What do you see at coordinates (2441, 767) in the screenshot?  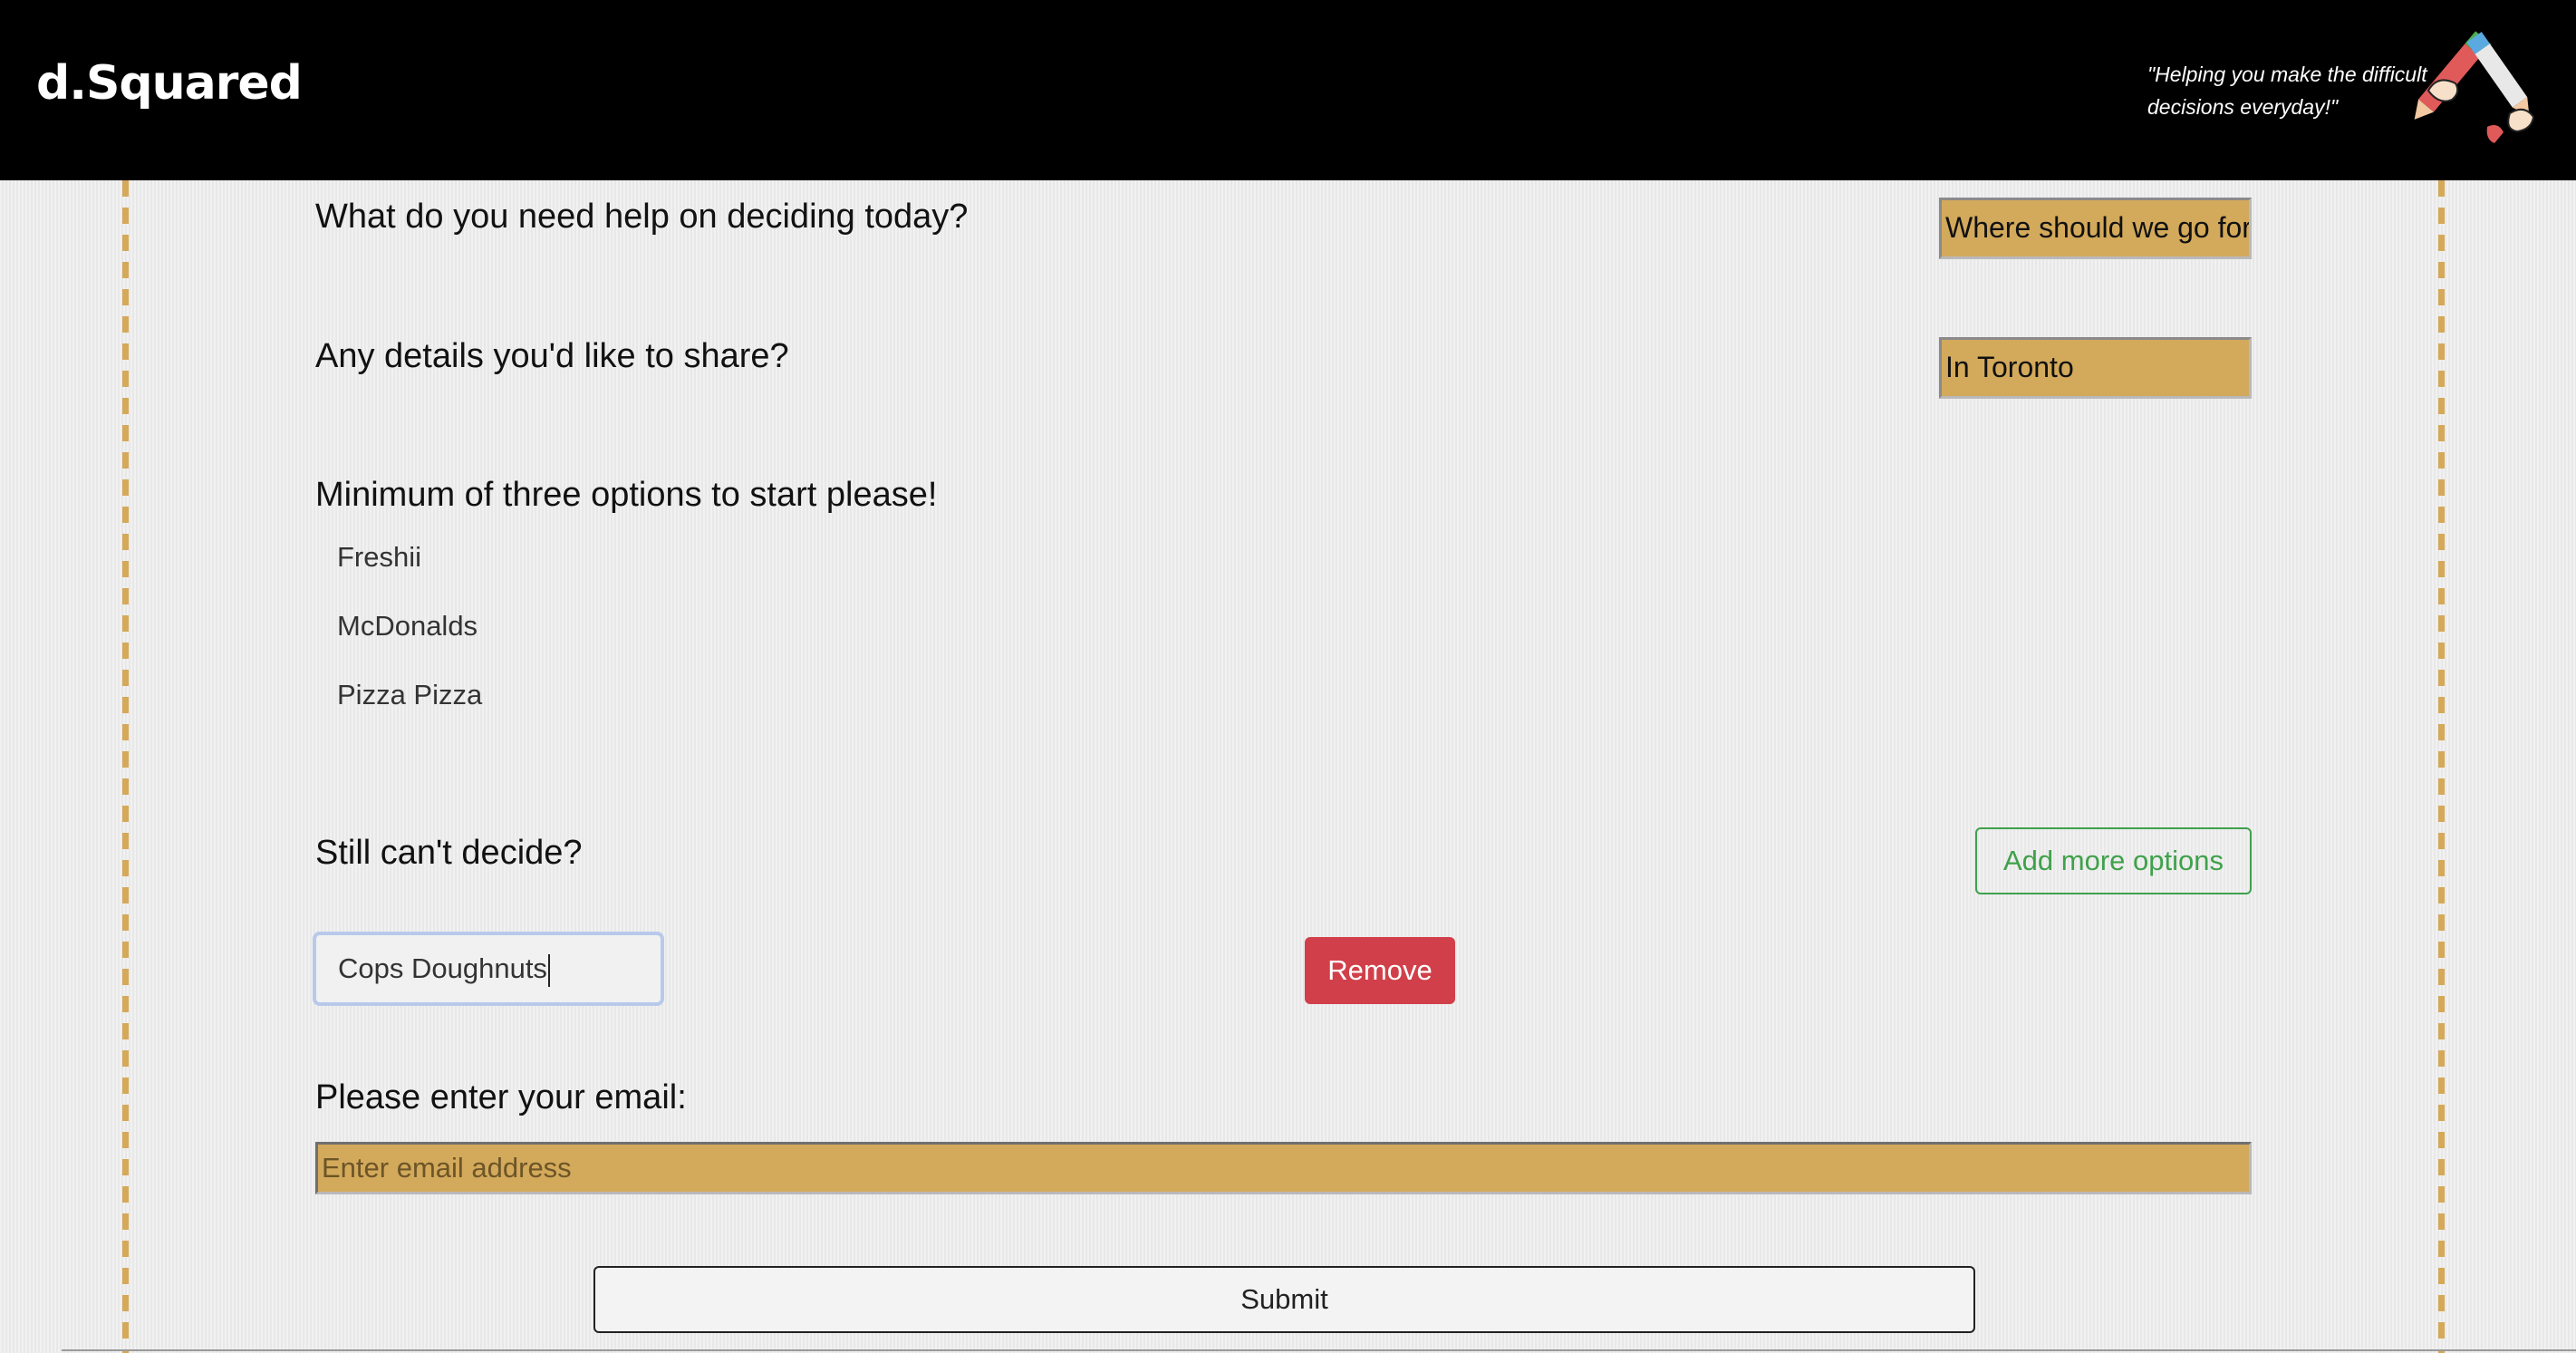 I see `right-dashed-border` at bounding box center [2441, 767].